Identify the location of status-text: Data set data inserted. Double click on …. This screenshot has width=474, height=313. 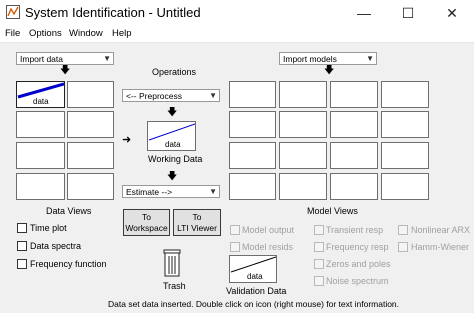
(254, 304).